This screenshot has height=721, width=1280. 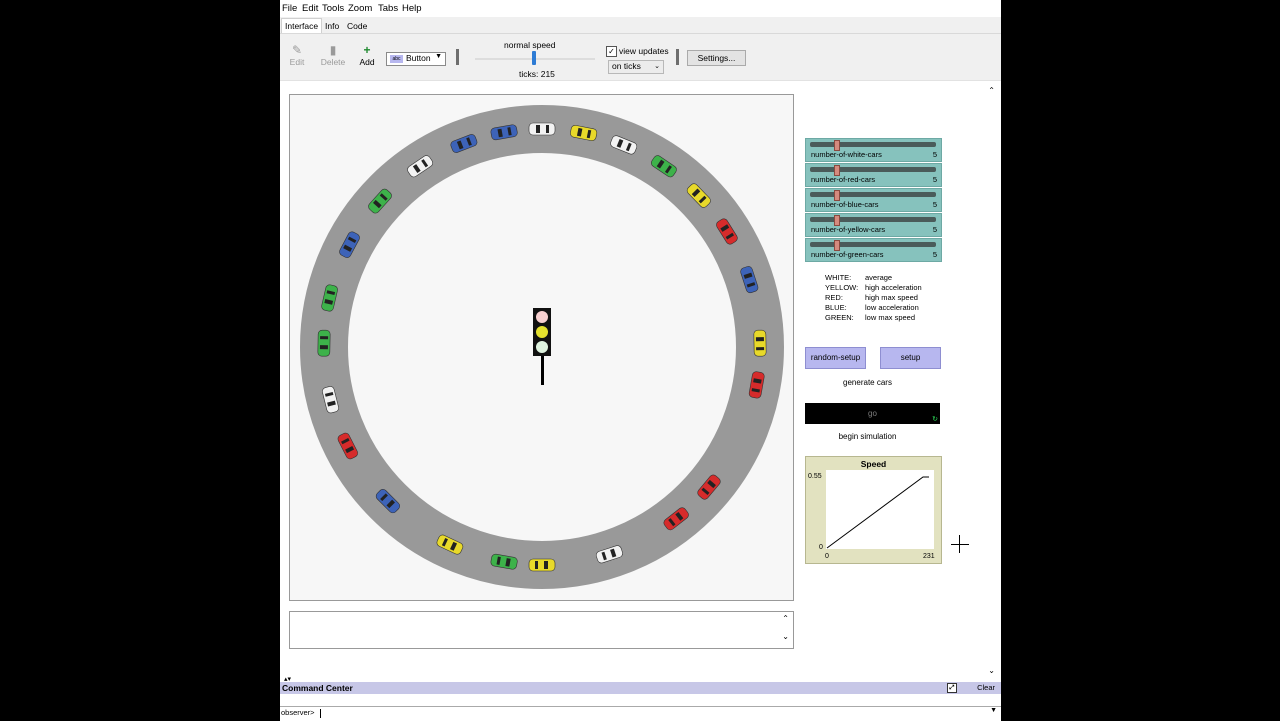 What do you see at coordinates (893, 287) in the screenshot?
I see `legend-desc: high acceleration` at bounding box center [893, 287].